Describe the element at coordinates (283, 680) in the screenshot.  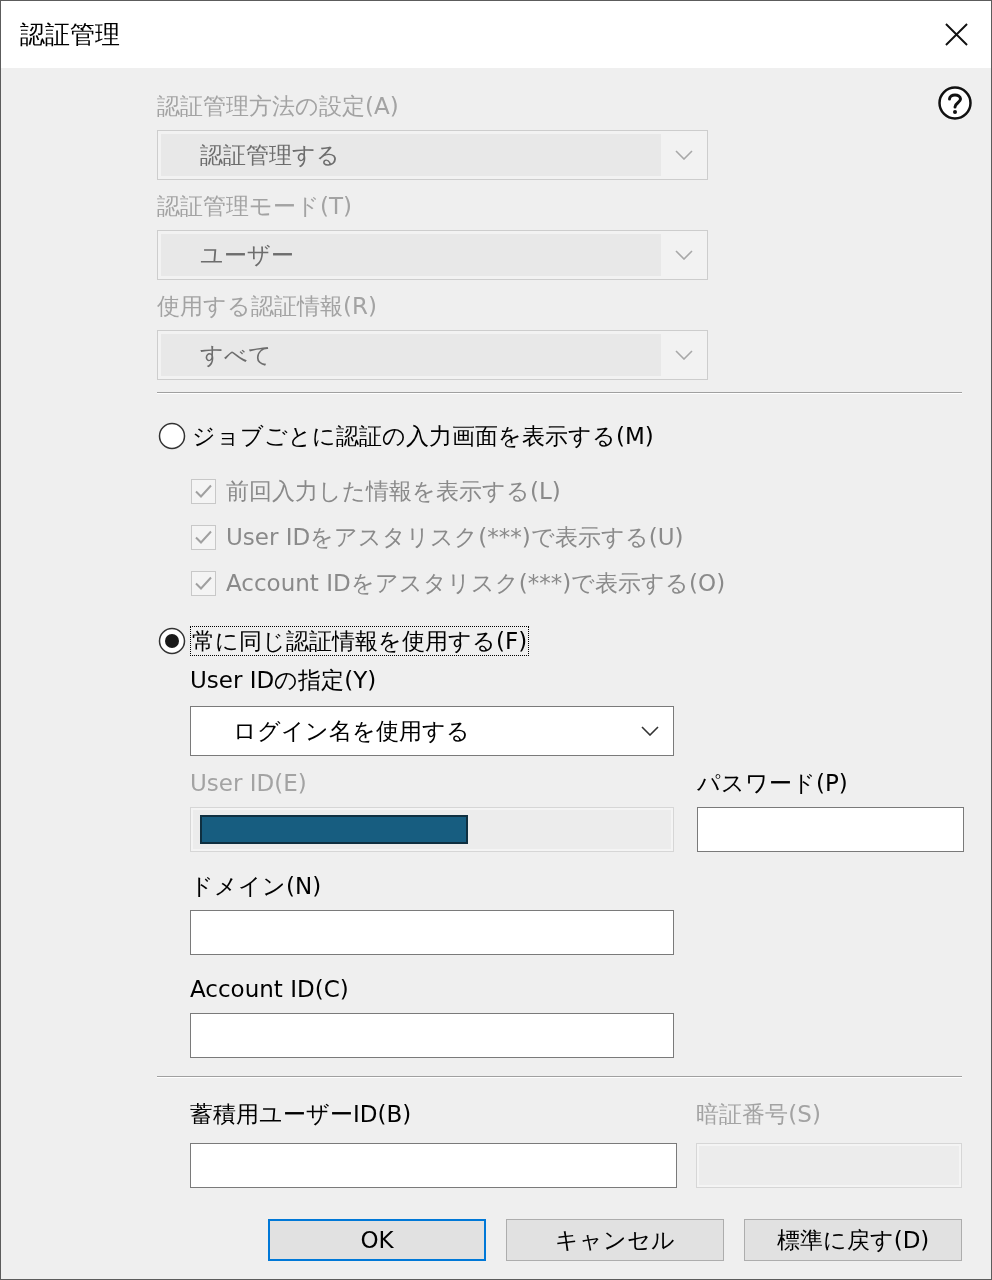
I see `field-label: User IDの指定(Y)` at that location.